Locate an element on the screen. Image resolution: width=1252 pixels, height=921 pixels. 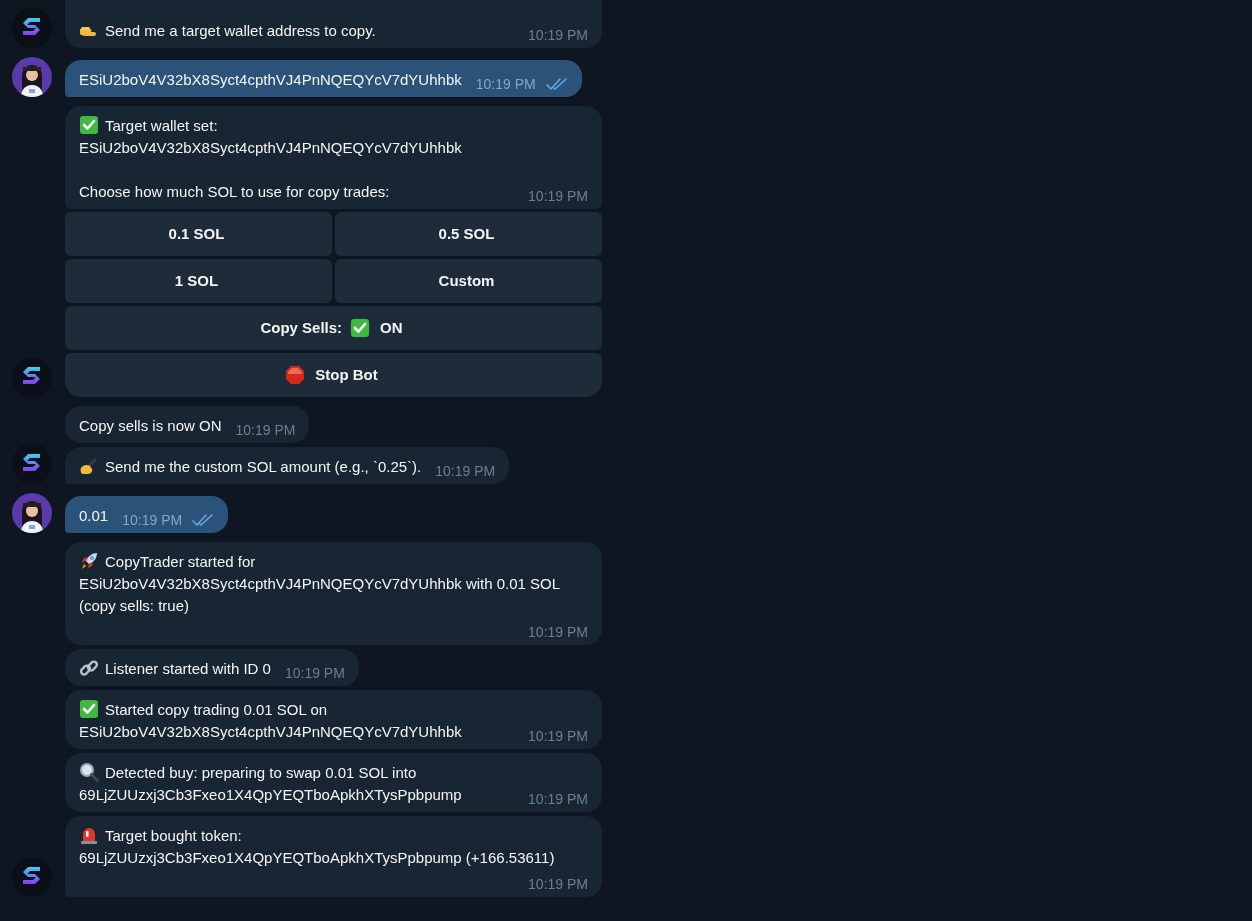
message-text: Detected buy: preparing to swap 0.01 SOL into 69LjZUUzxj3Cb3Fxeo1X4QpYEQTboApkhXTysPpbpump is located at coordinates (270, 783).